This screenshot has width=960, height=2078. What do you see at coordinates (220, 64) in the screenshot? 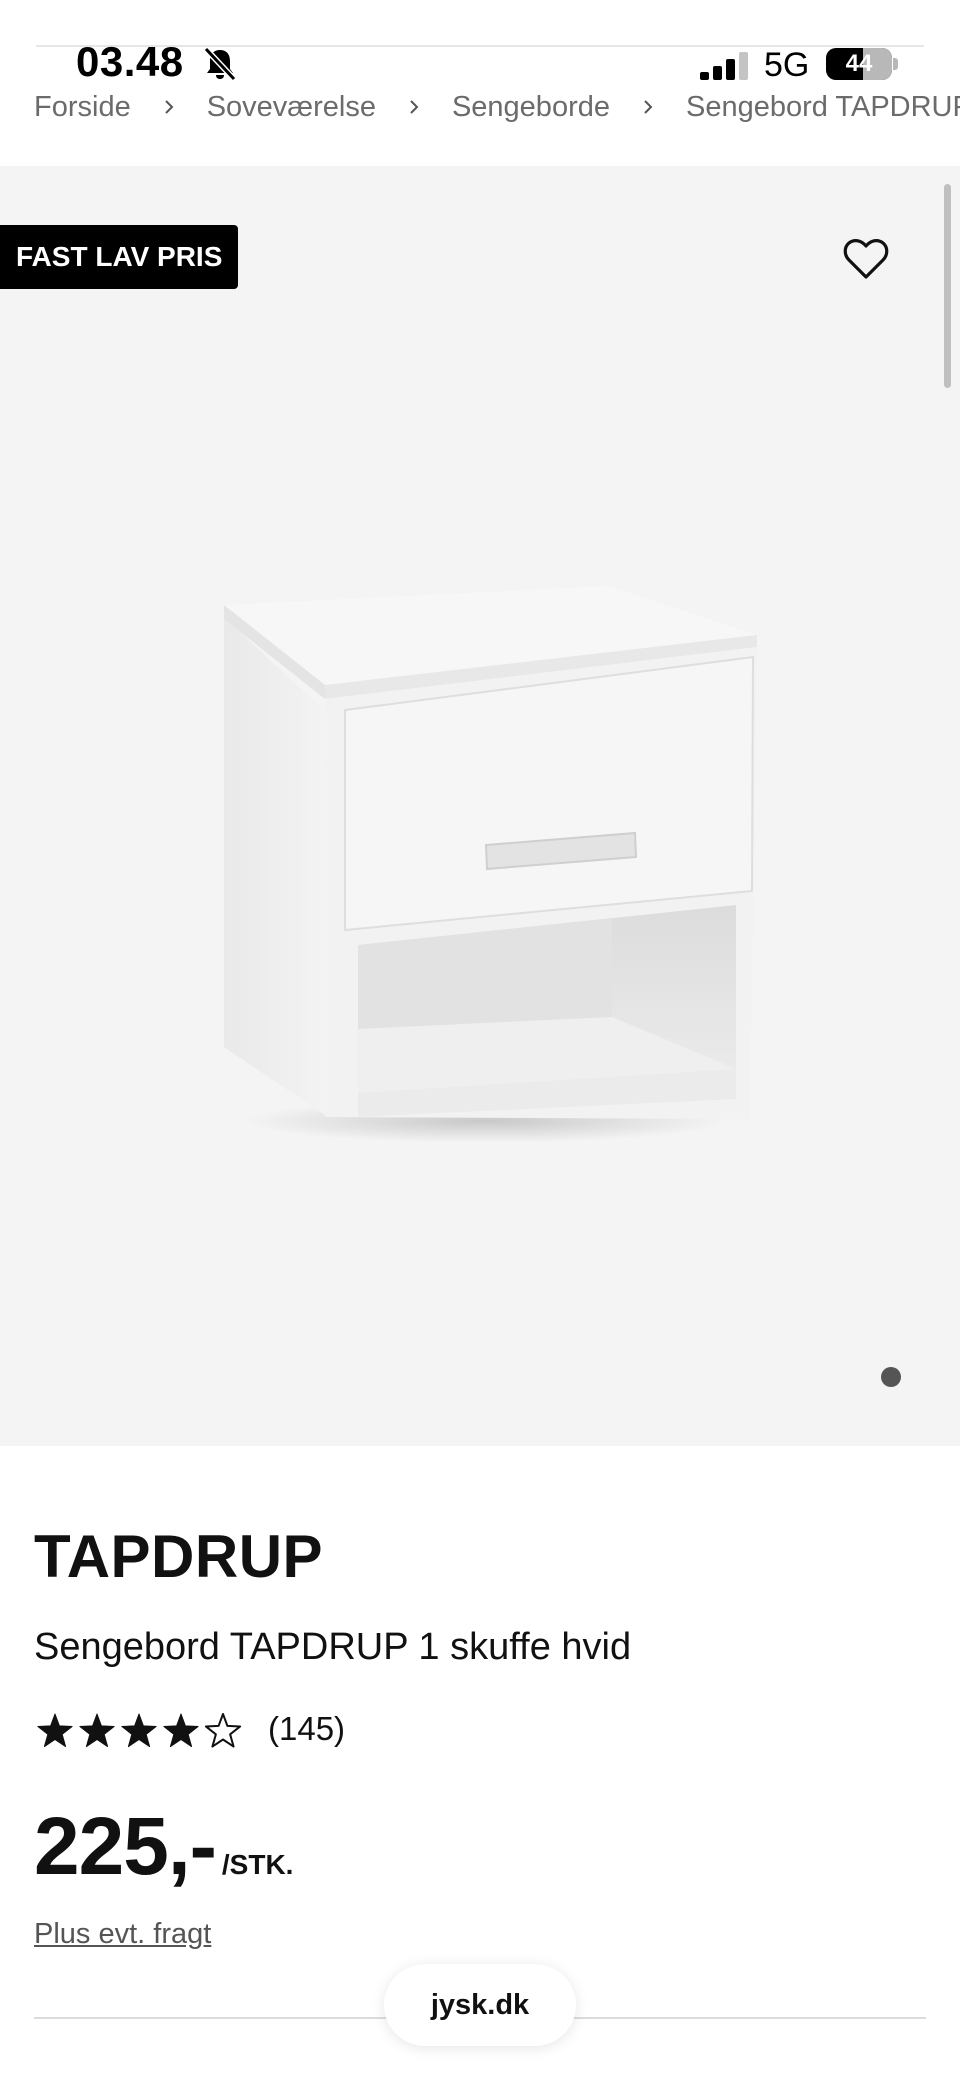
I see `bell-slash-icon` at bounding box center [220, 64].